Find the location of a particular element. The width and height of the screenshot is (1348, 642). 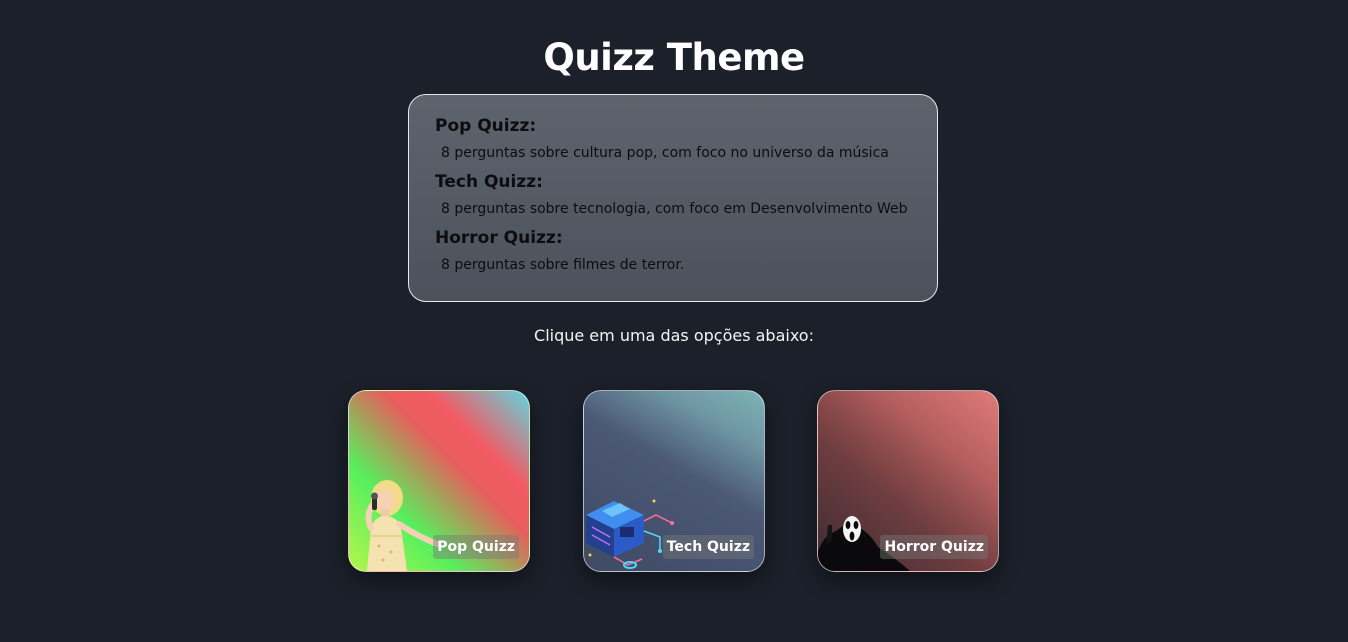

horror-quiz-card: Horror Quizz is located at coordinates (908, 481).